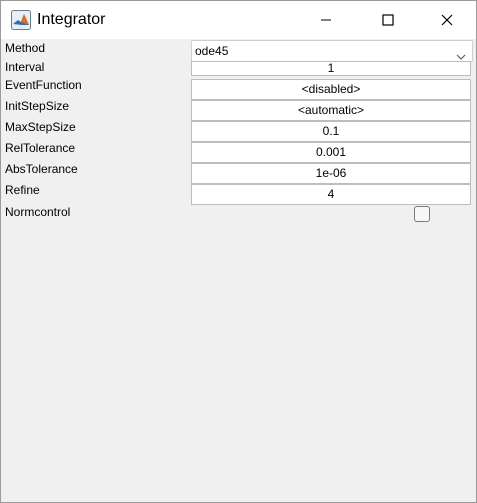  I want to click on interval-label: Interval, so click(25, 67).